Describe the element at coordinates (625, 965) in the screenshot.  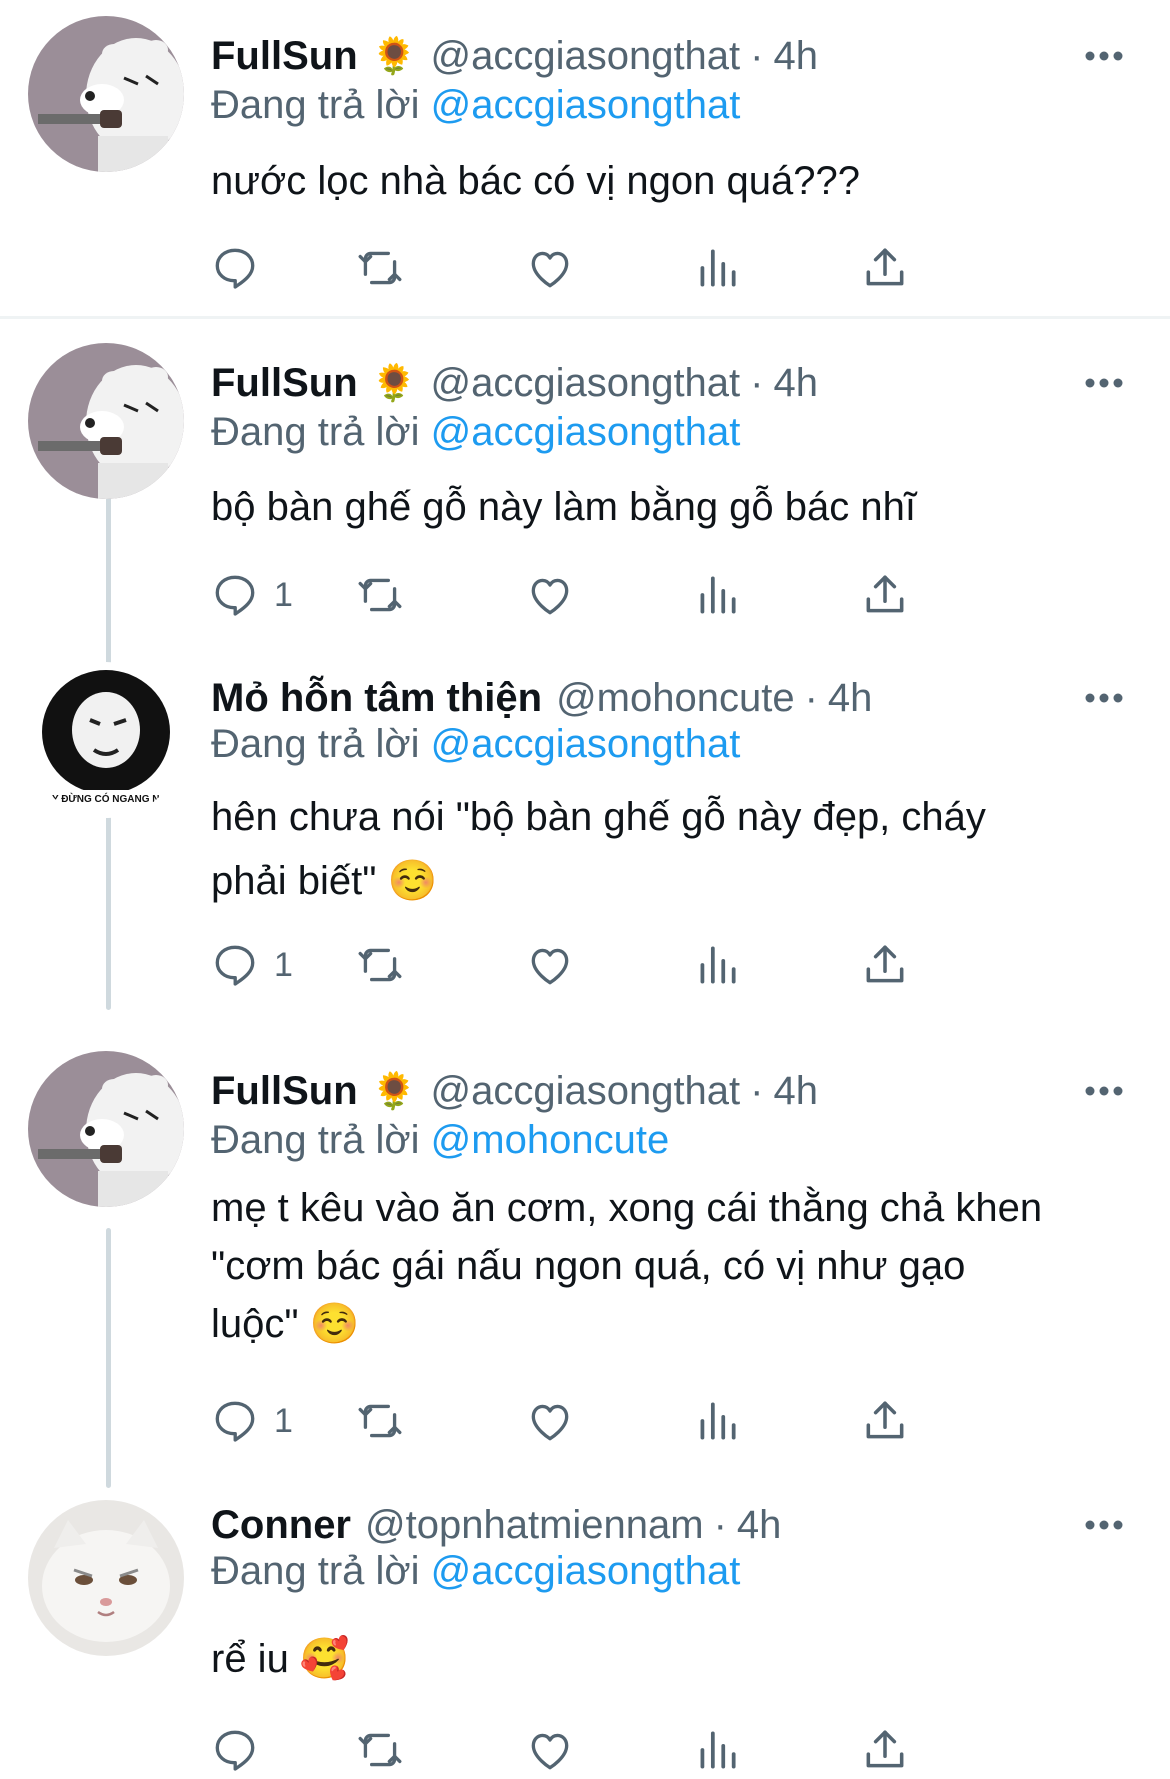
I see `tweet-actions: 1` at that location.